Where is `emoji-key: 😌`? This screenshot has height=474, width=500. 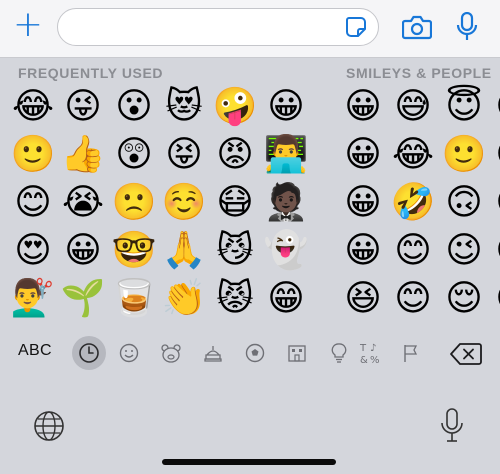 emoji-key: 😌 is located at coordinates (464, 299).